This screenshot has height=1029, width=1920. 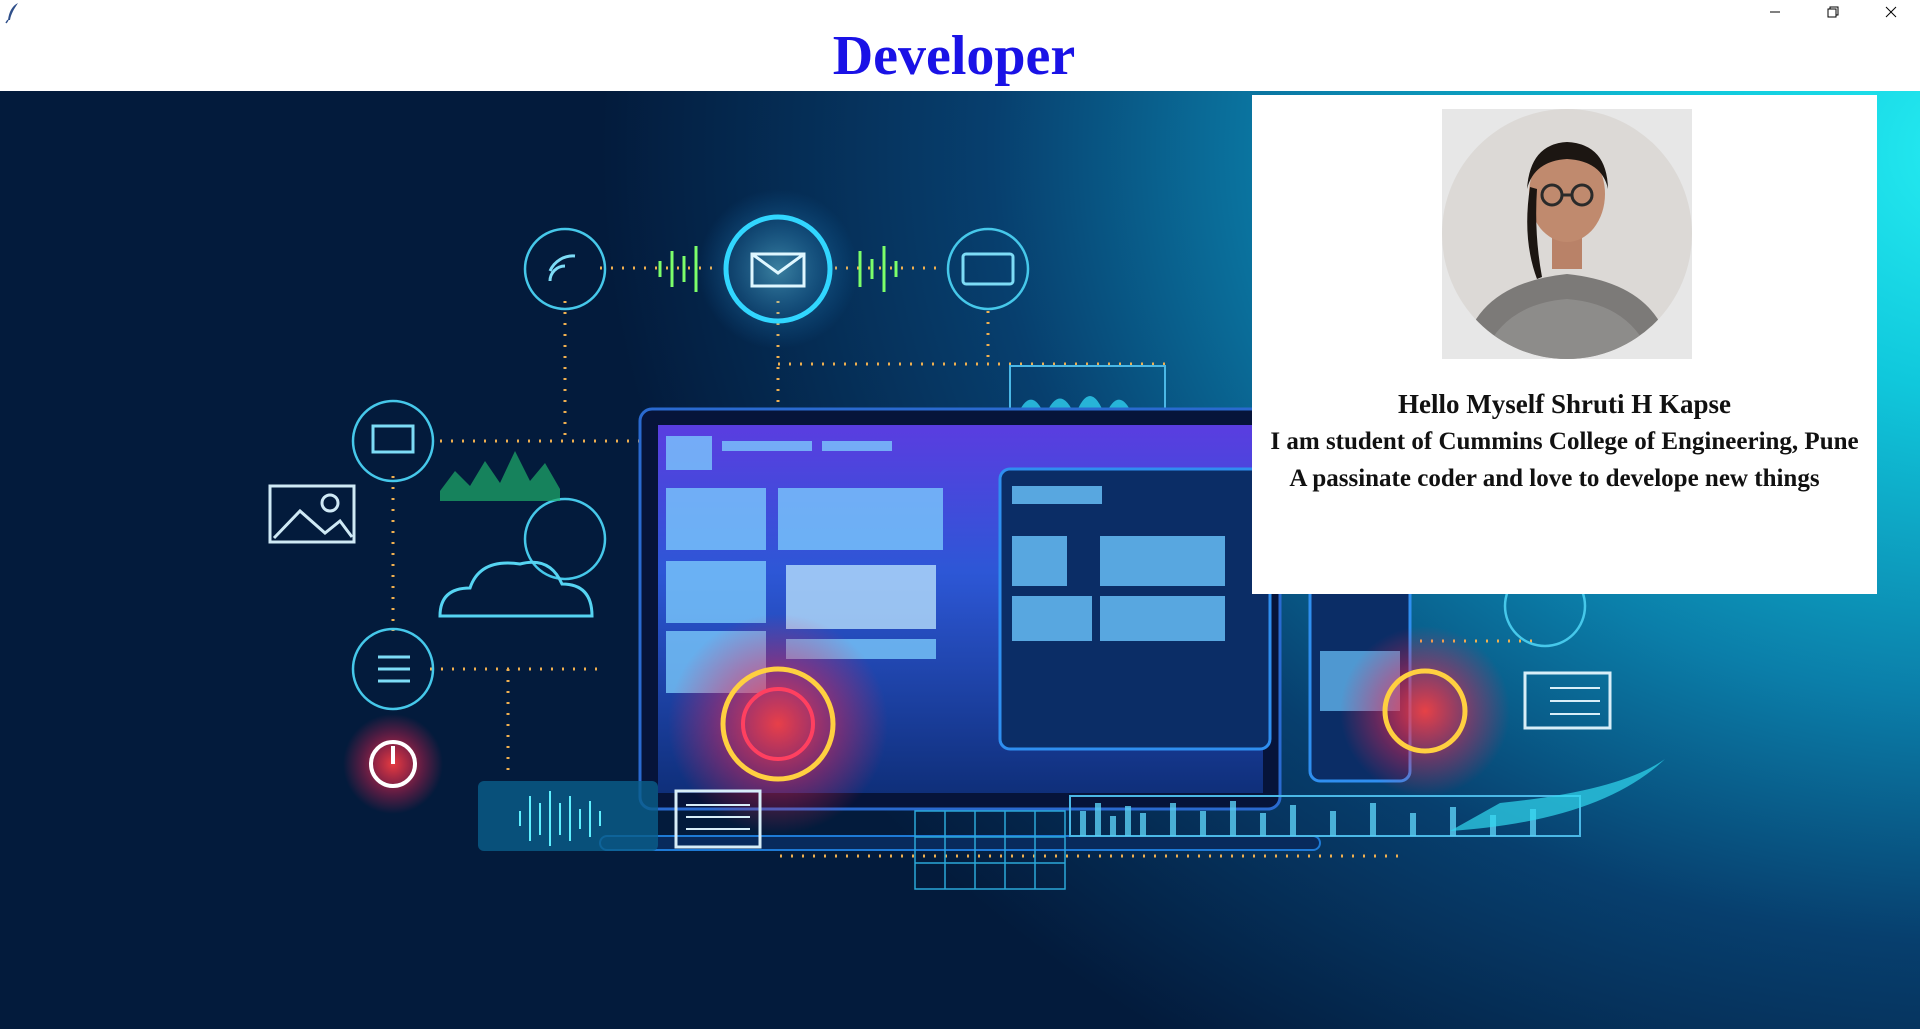 What do you see at coordinates (1891, 14) in the screenshot?
I see `close-icon` at bounding box center [1891, 14].